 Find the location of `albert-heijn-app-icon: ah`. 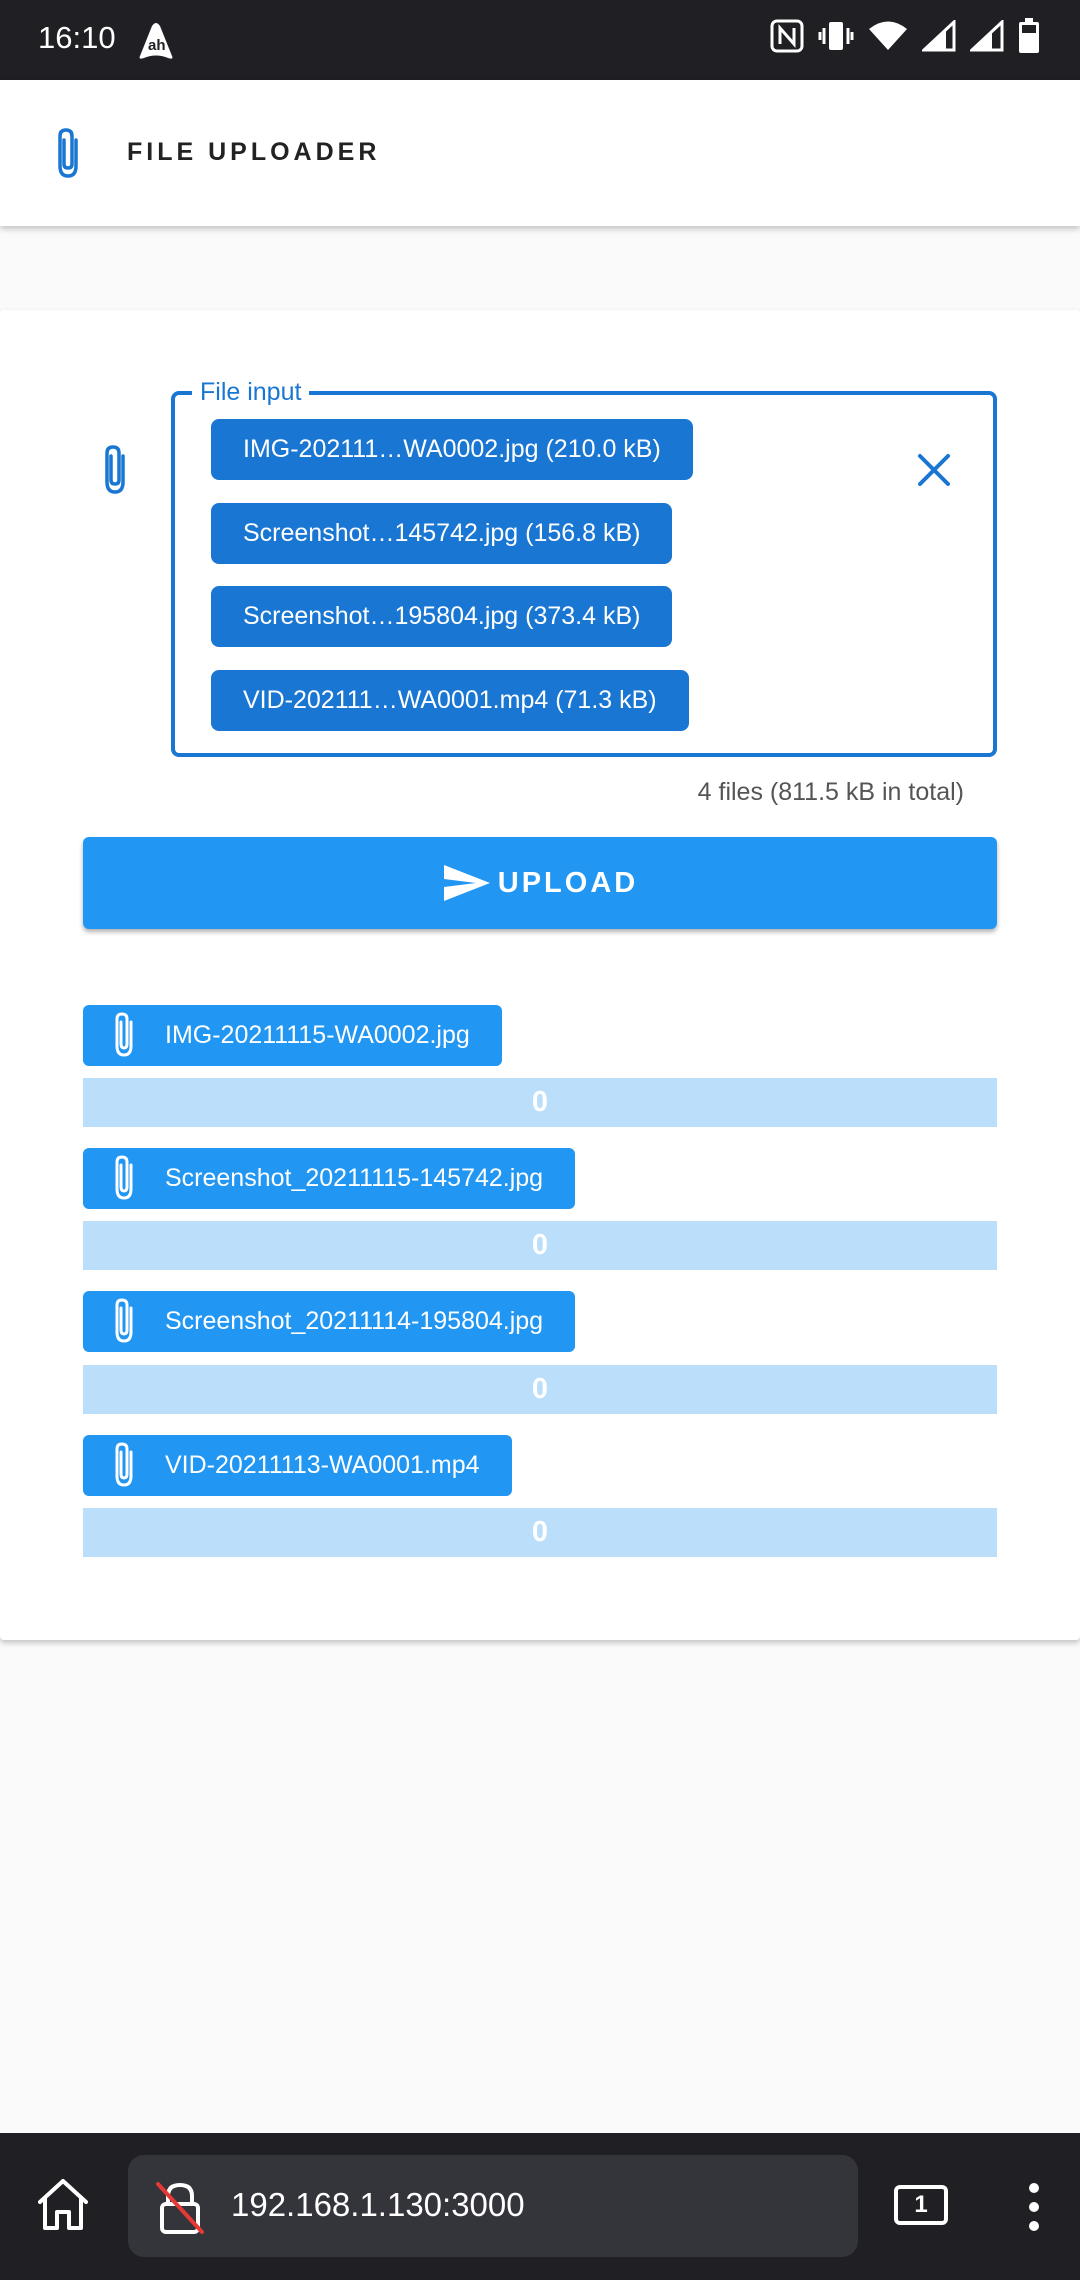

albert-heijn-app-icon: ah is located at coordinates (156, 41).